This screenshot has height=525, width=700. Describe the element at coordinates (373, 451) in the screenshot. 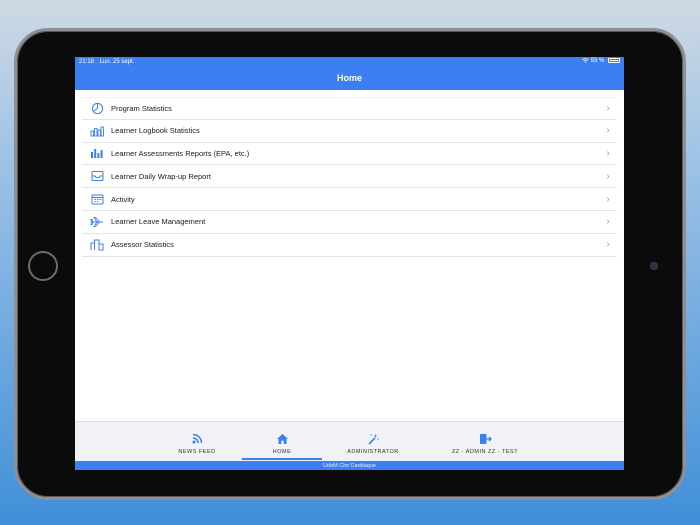

I see `tab-label: ADMINISTRATOR` at that location.